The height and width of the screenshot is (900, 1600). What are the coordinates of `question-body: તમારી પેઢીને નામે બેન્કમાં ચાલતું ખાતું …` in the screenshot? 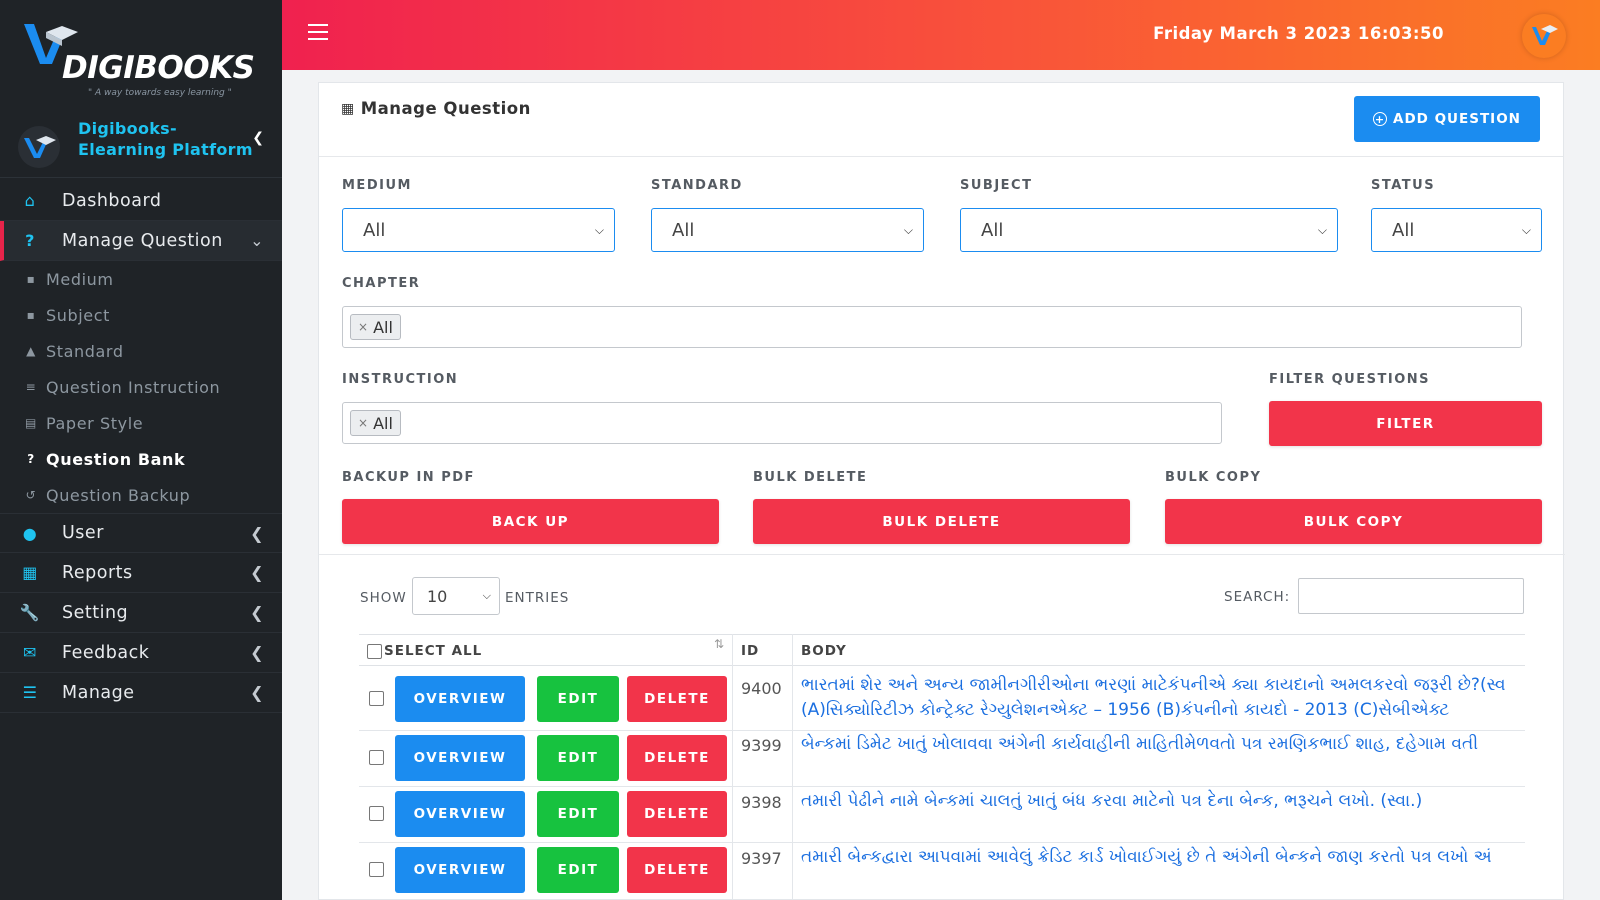 It's located at (1161, 801).